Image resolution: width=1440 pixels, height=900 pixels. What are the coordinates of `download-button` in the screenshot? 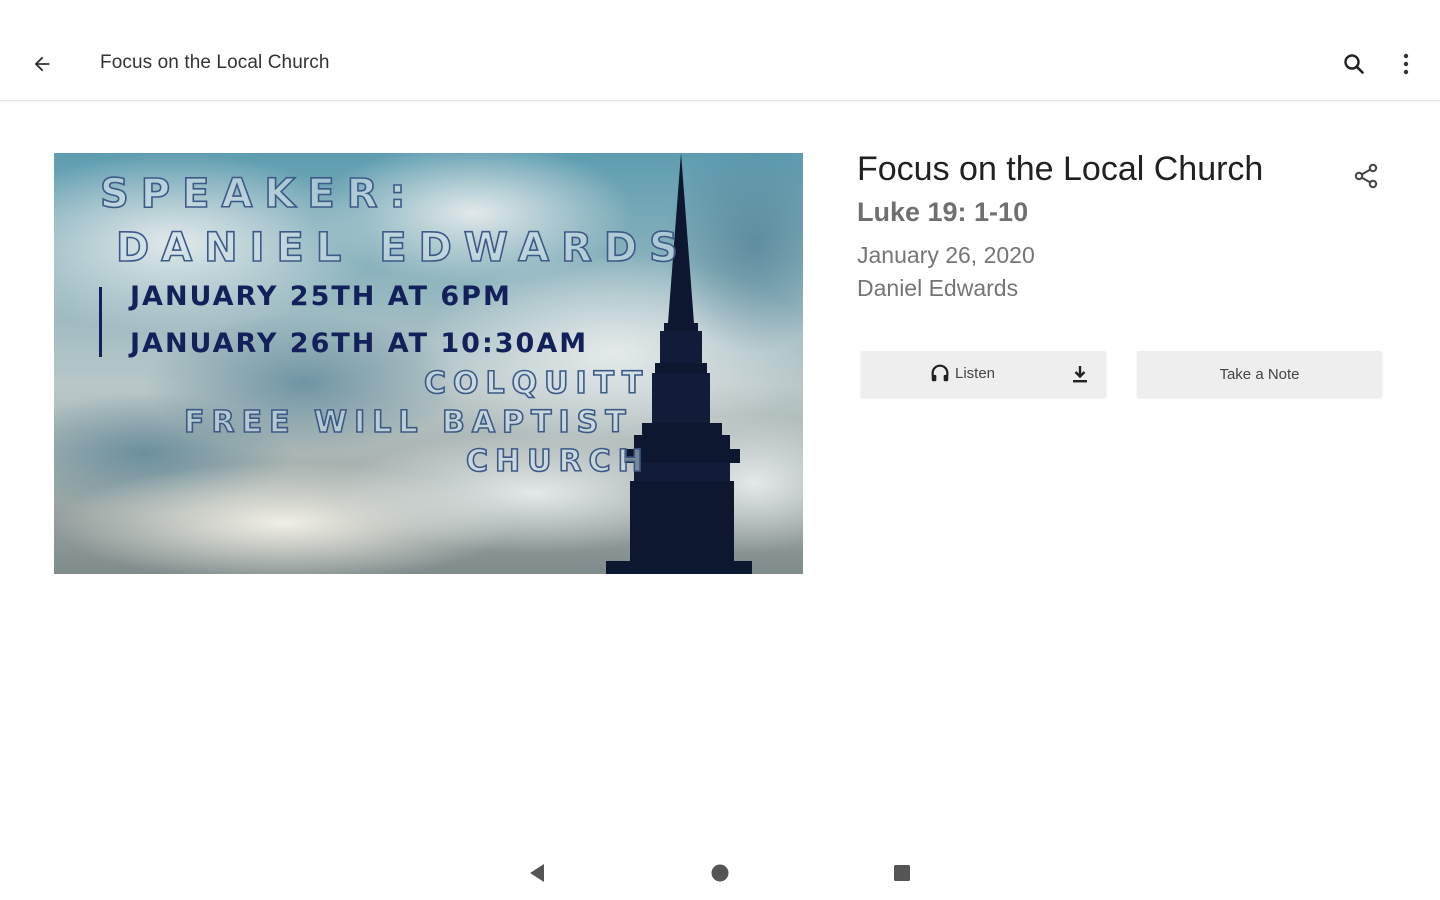 It's located at (1080, 374).